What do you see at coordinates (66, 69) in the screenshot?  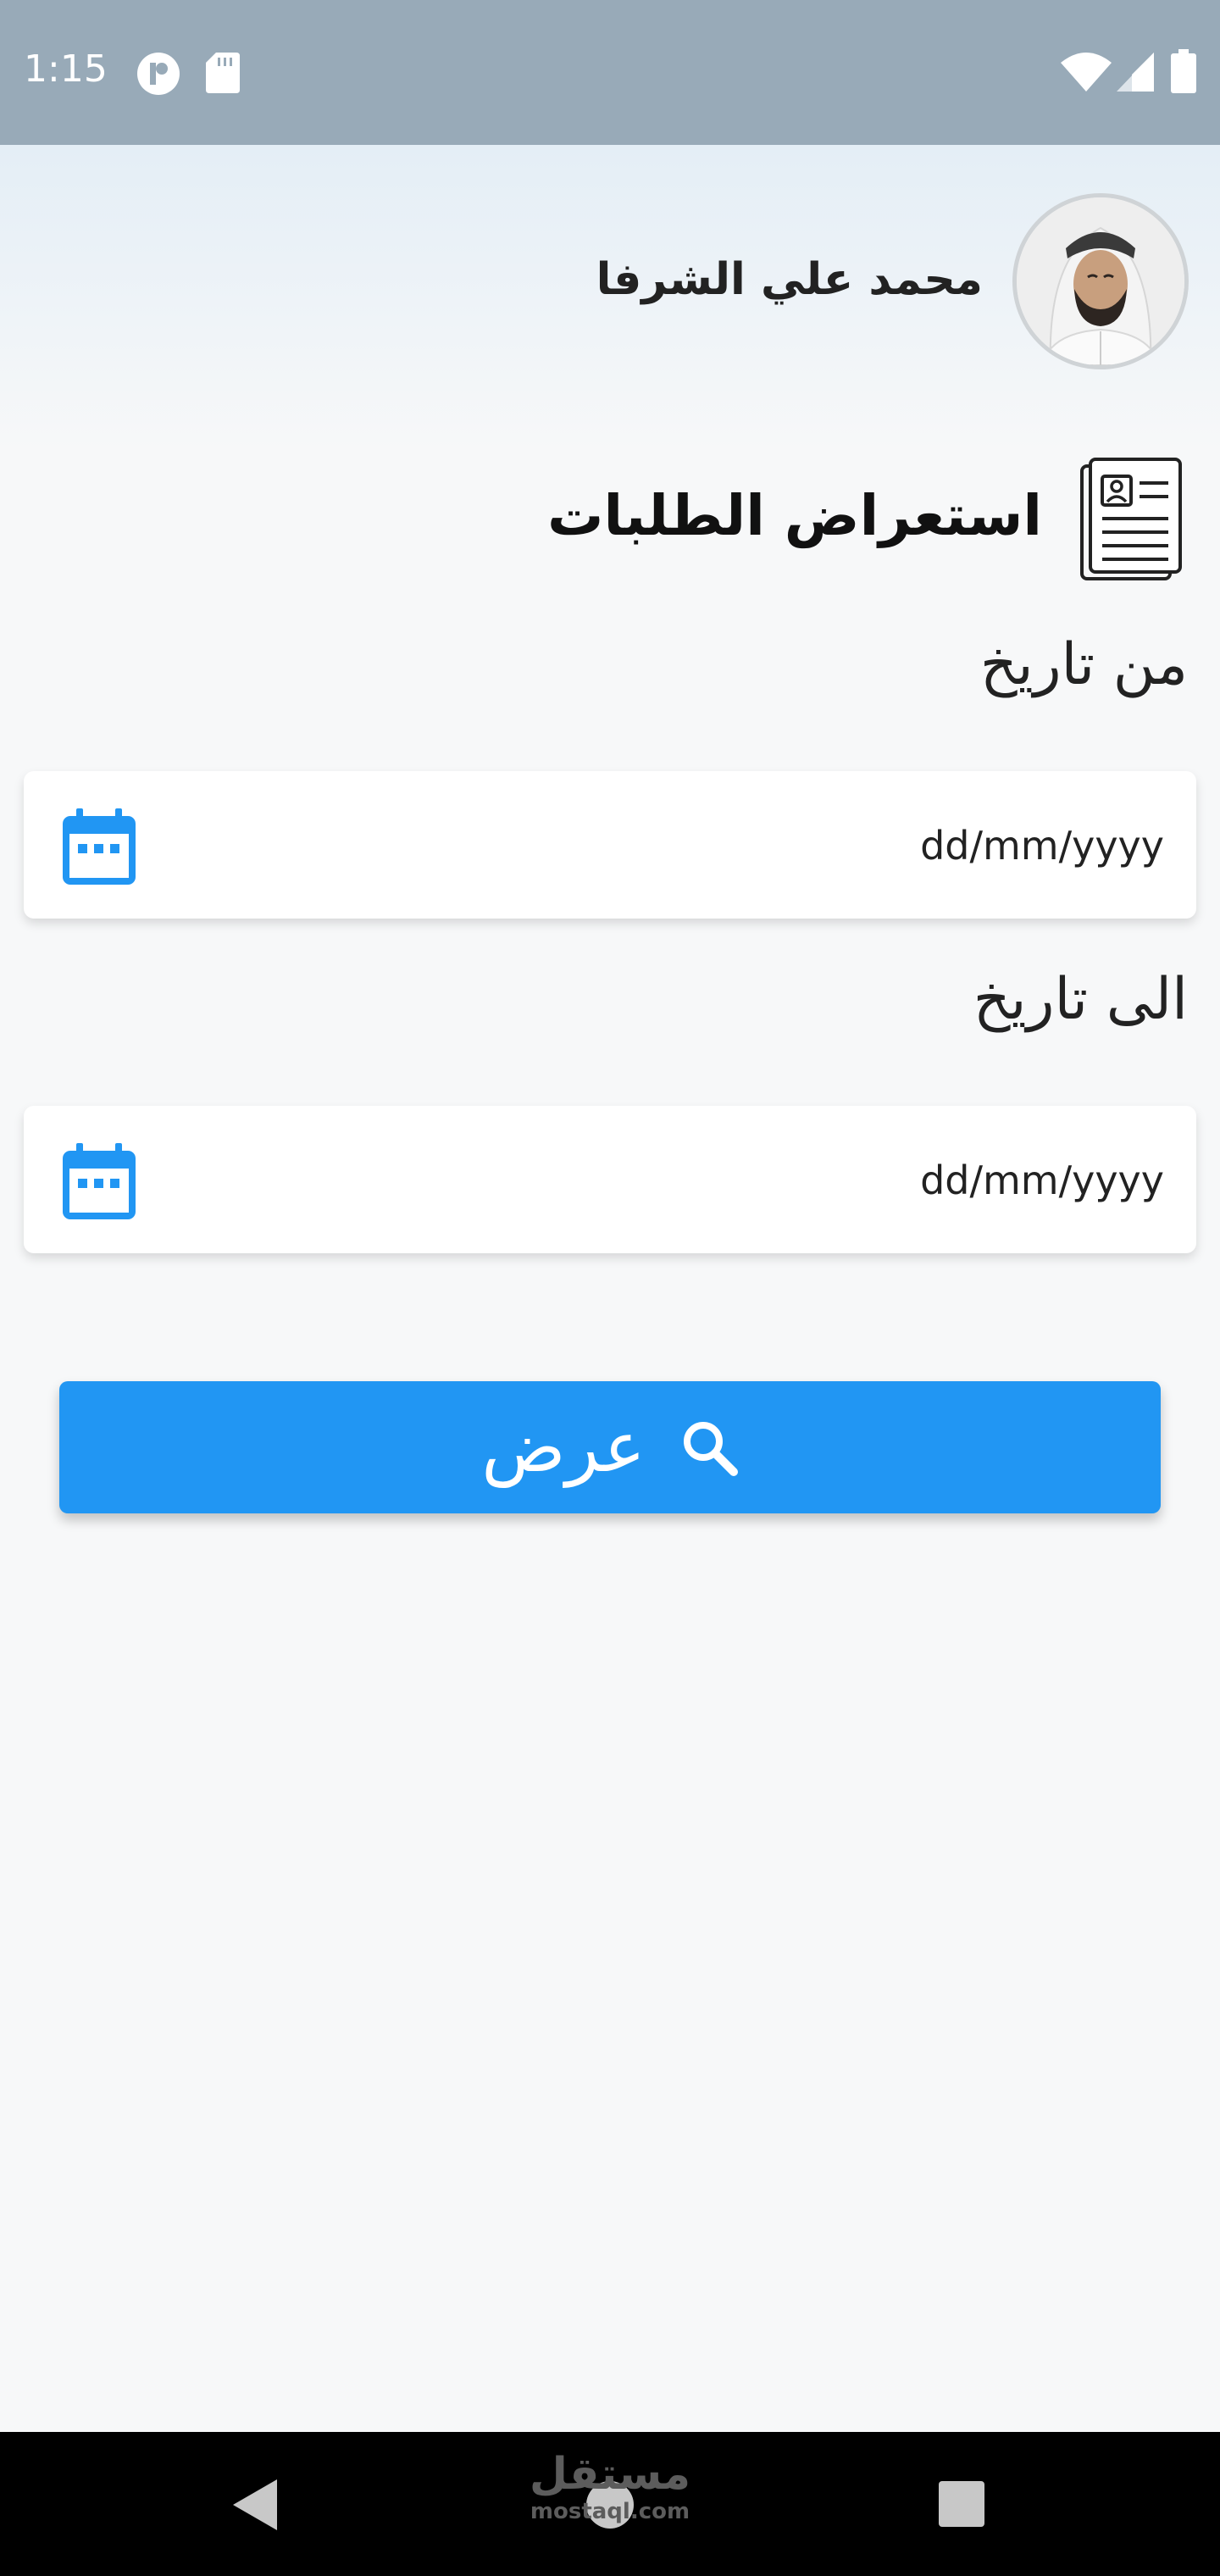 I see `status-time: 1:15` at bounding box center [66, 69].